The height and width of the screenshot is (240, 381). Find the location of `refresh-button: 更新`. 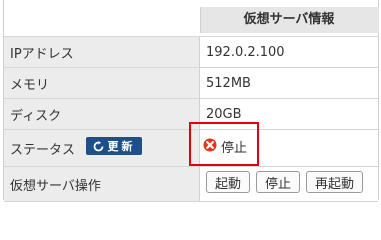

refresh-button: 更新 is located at coordinates (114, 146).